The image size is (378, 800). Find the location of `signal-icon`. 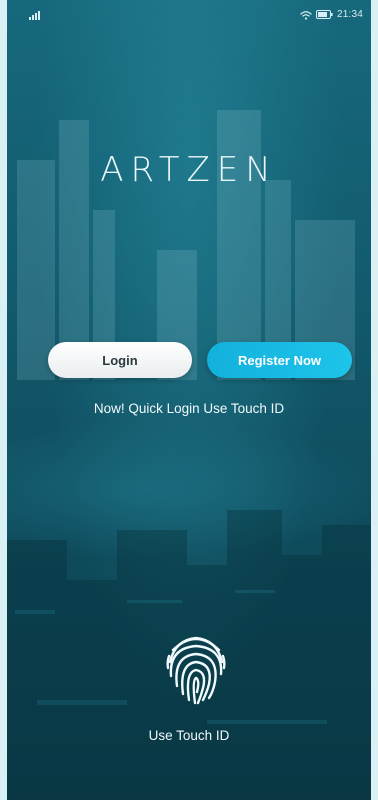

signal-icon is located at coordinates (34, 15).